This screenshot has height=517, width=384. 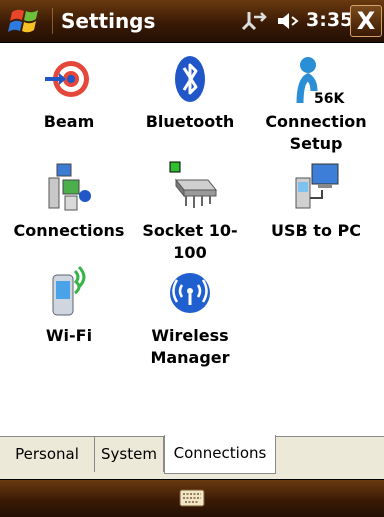 What do you see at coordinates (316, 230) in the screenshot?
I see `usb-to-pc-label: USB to PC` at bounding box center [316, 230].